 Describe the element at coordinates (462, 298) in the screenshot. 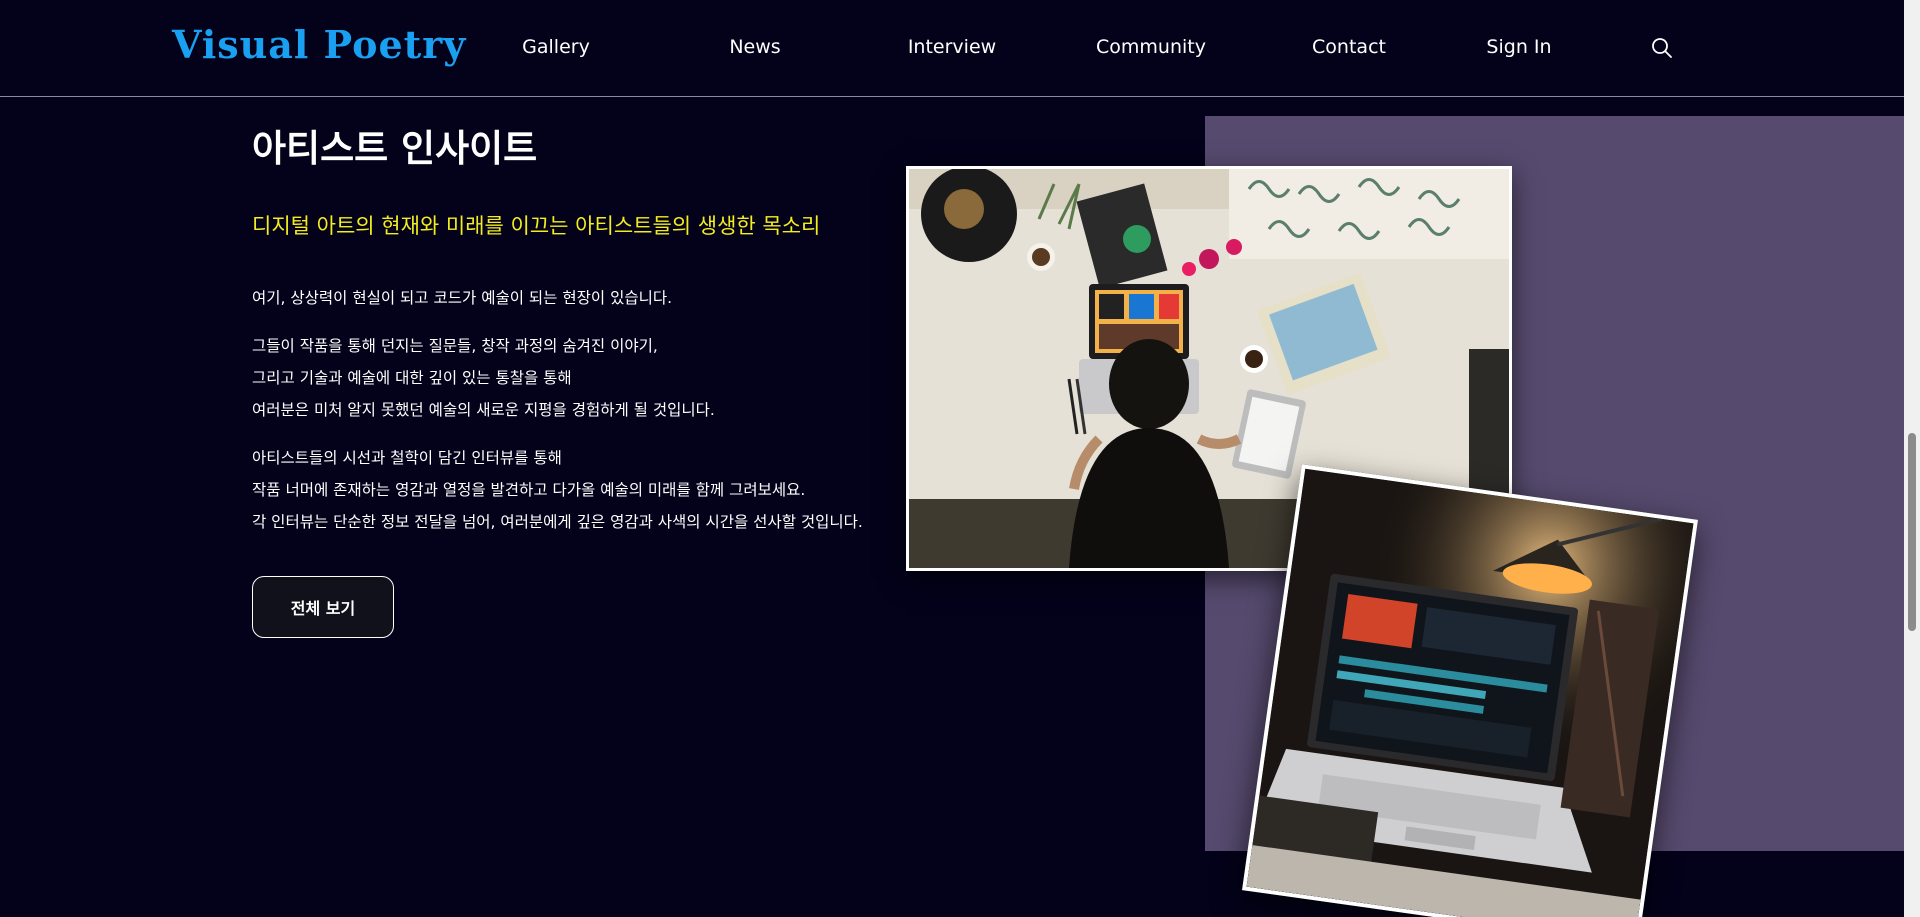

I see `intro-line: 여기, 상상력이 현실이 되고 코드가 예술이 되는 현장이 있습니다.` at that location.